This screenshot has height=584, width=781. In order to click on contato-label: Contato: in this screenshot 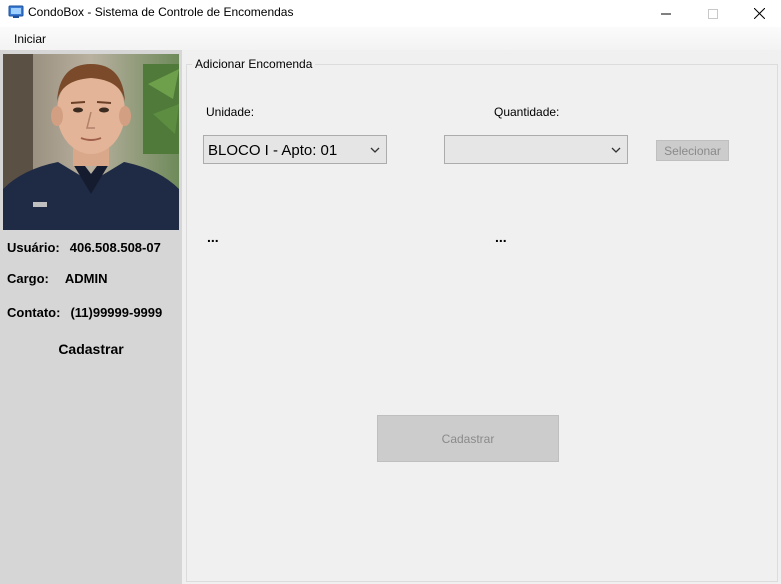, I will do `click(34, 312)`.